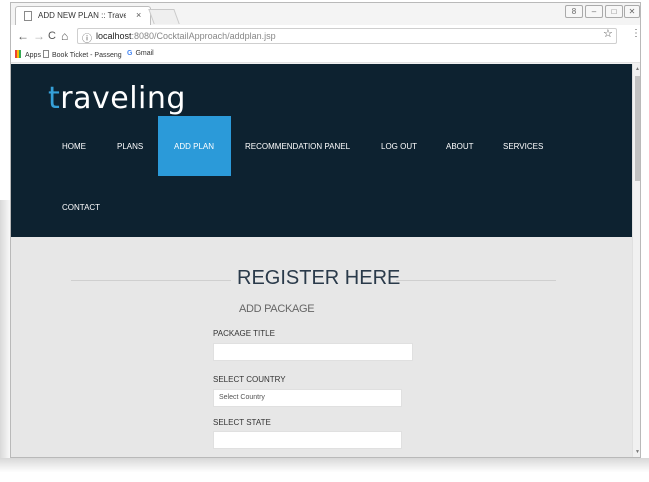 The image size is (649, 482). Describe the element at coordinates (399, 146) in the screenshot. I see `nav-log-out: LOG OUT` at that location.